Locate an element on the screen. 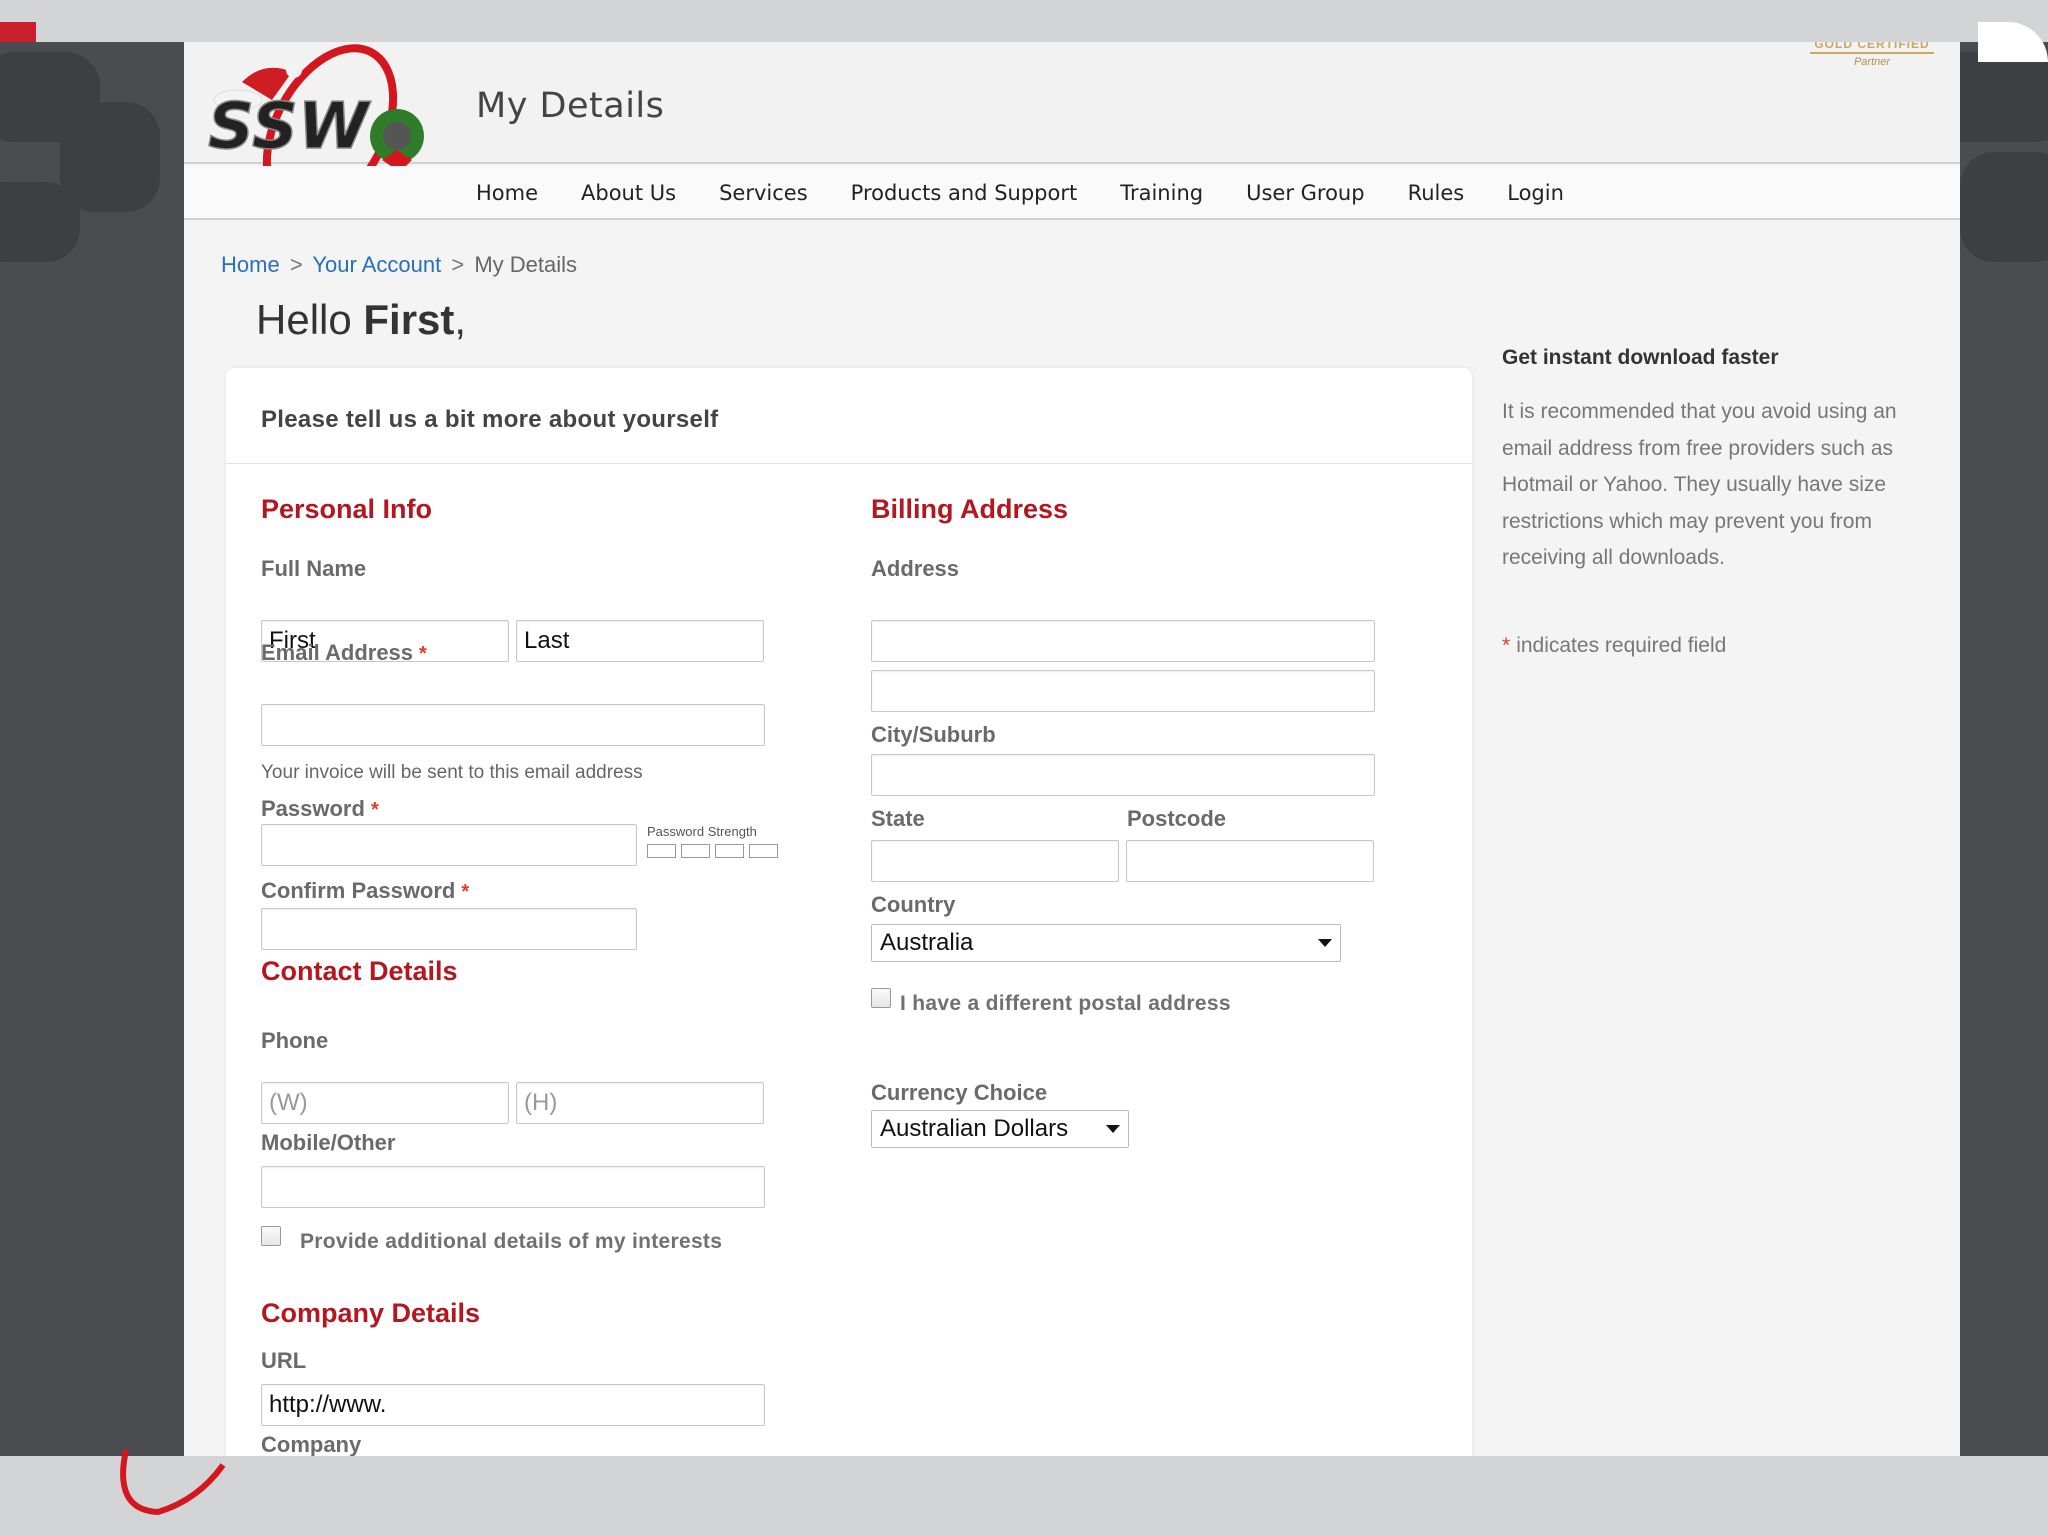  password-label-text: Password is located at coordinates (313, 808).